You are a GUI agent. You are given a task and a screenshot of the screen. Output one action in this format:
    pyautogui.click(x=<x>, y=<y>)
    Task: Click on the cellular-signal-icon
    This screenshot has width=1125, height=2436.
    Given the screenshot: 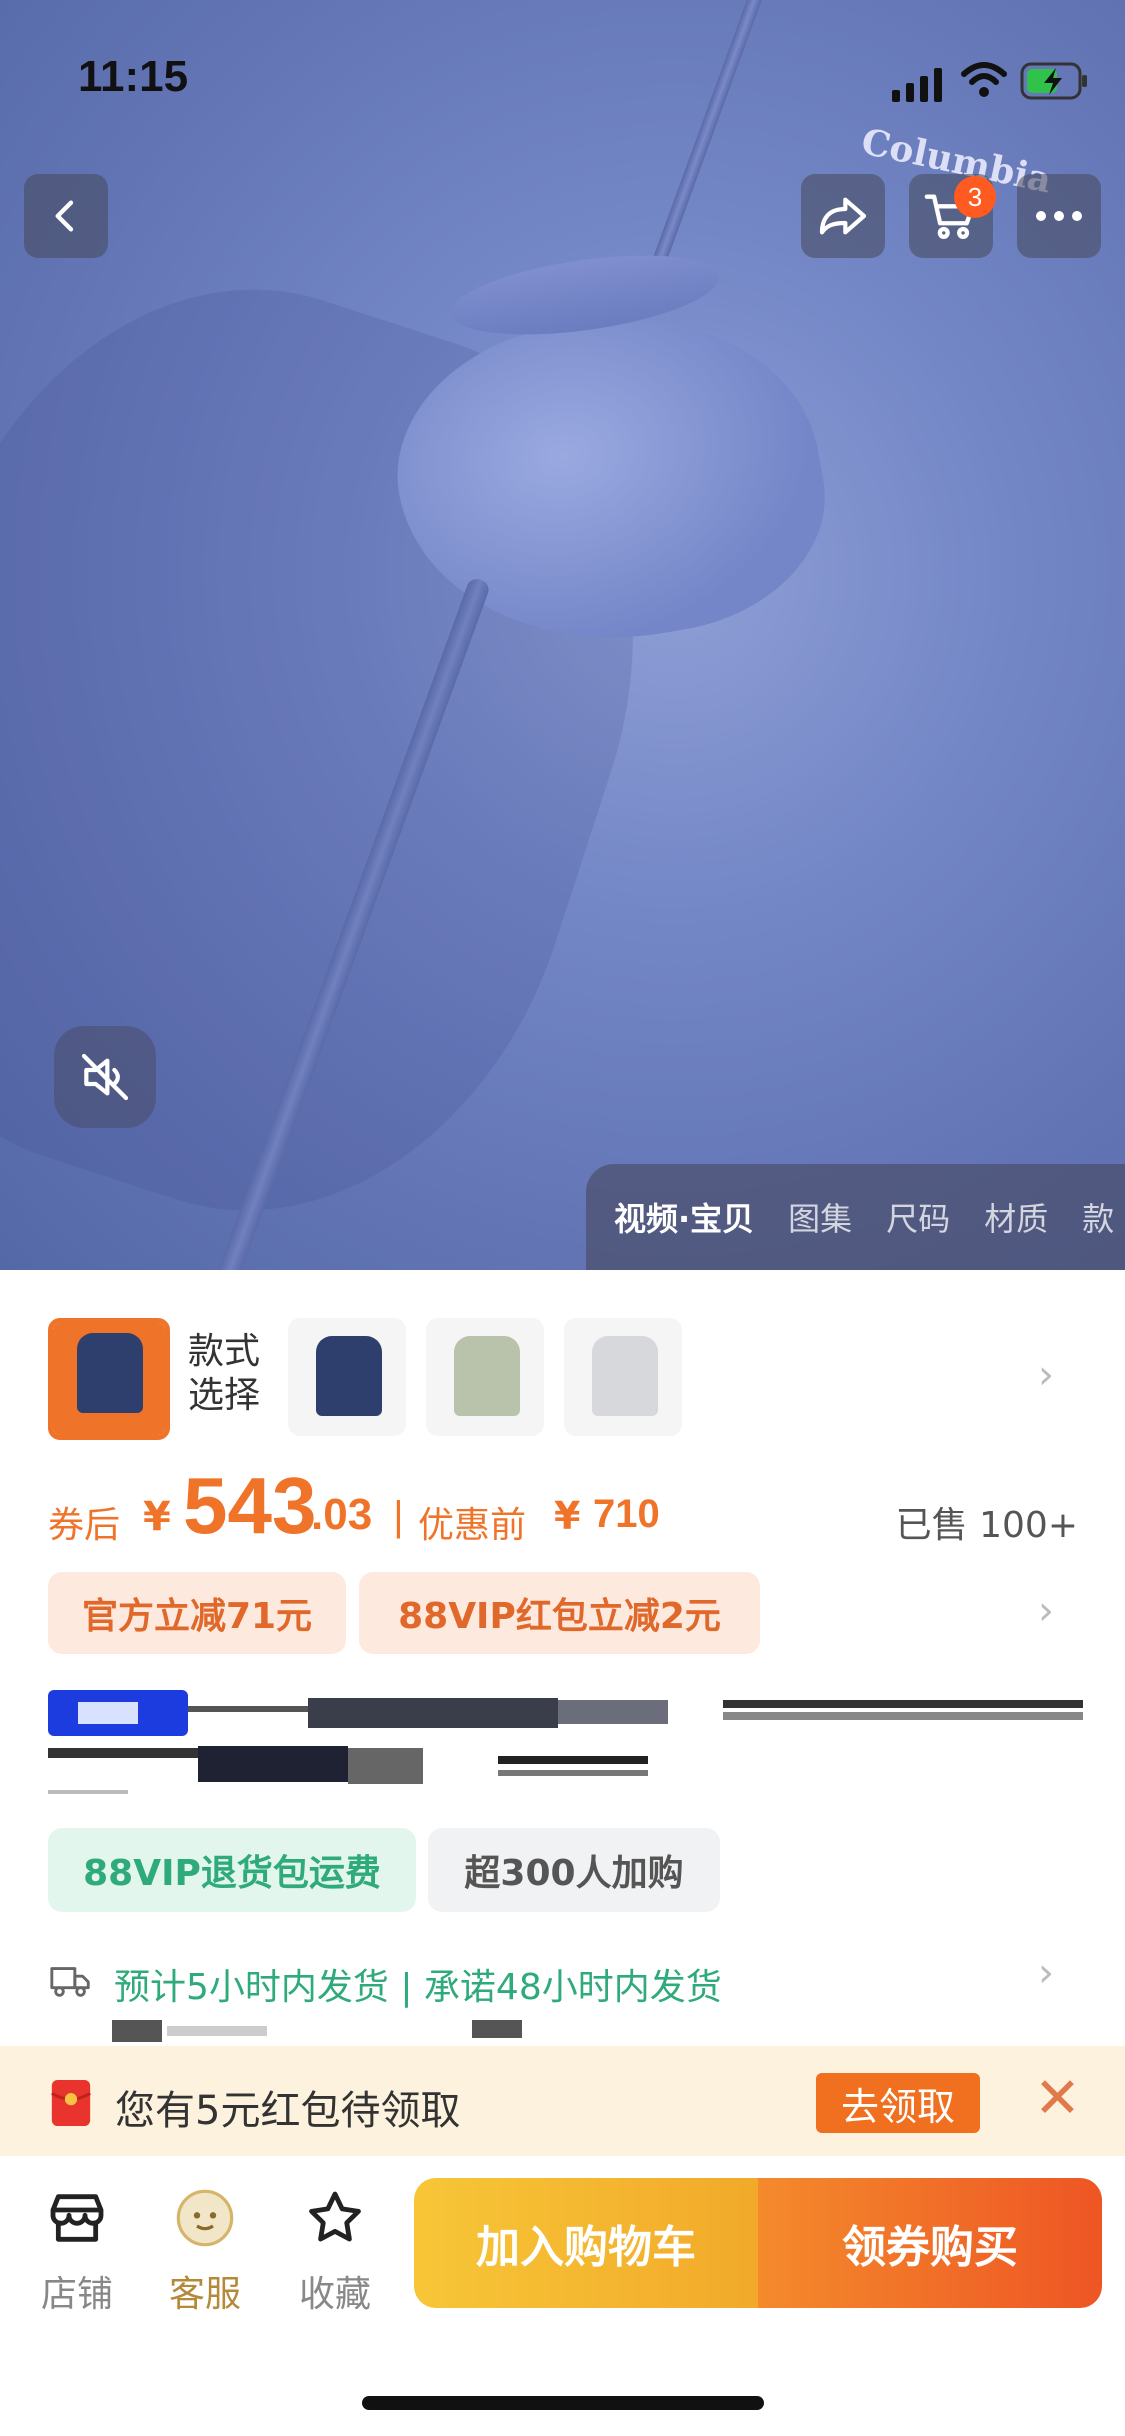 What is the action you would take?
    pyautogui.click(x=917, y=85)
    